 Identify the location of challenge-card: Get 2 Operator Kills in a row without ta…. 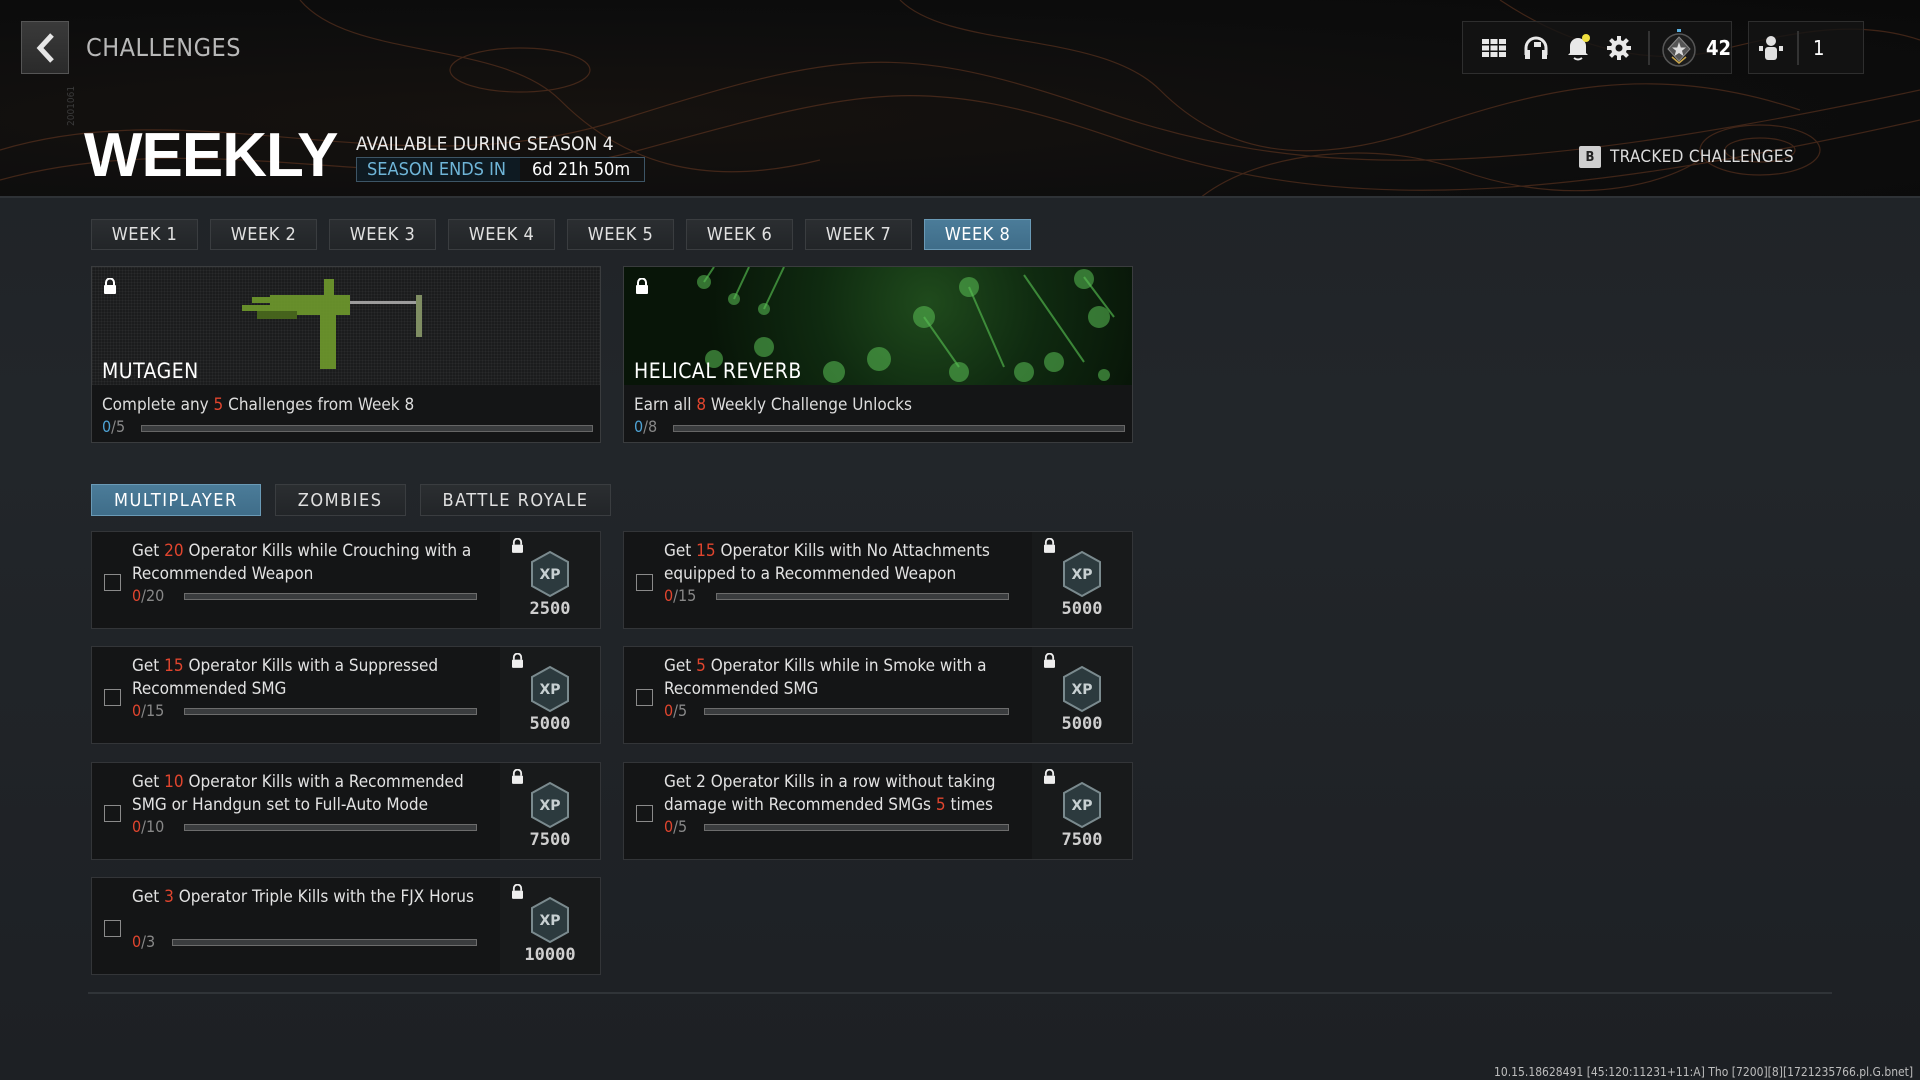
(878, 811).